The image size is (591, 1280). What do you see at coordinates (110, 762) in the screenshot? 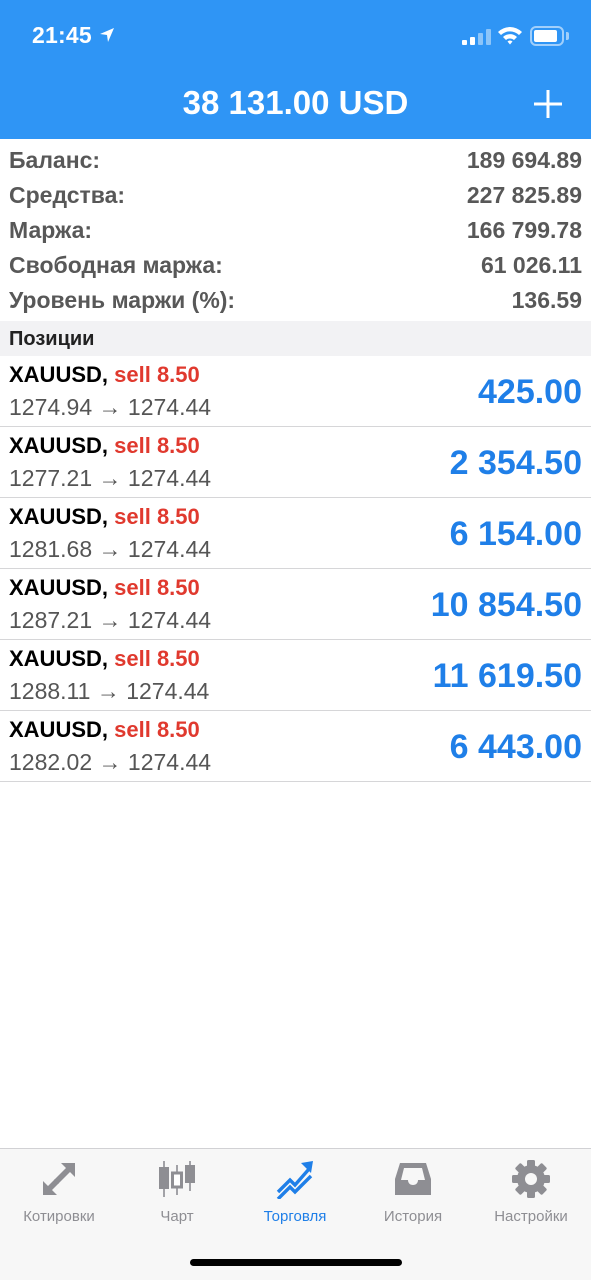
I see `position-prices: 1282.02 → 1274.44` at bounding box center [110, 762].